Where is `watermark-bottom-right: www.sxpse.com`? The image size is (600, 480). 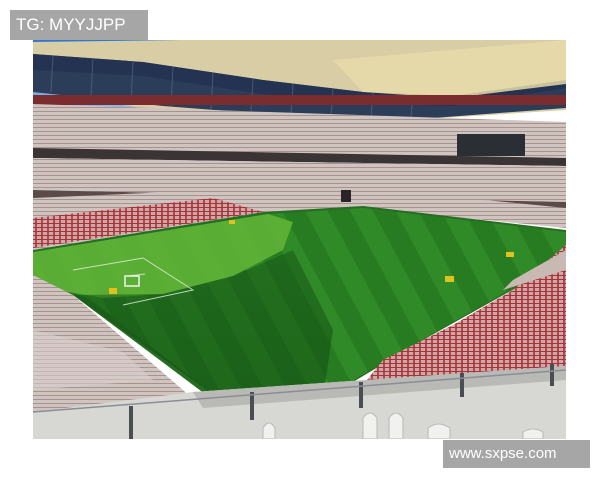
watermark-bottom-right: www.sxpse.com is located at coordinates (516, 454).